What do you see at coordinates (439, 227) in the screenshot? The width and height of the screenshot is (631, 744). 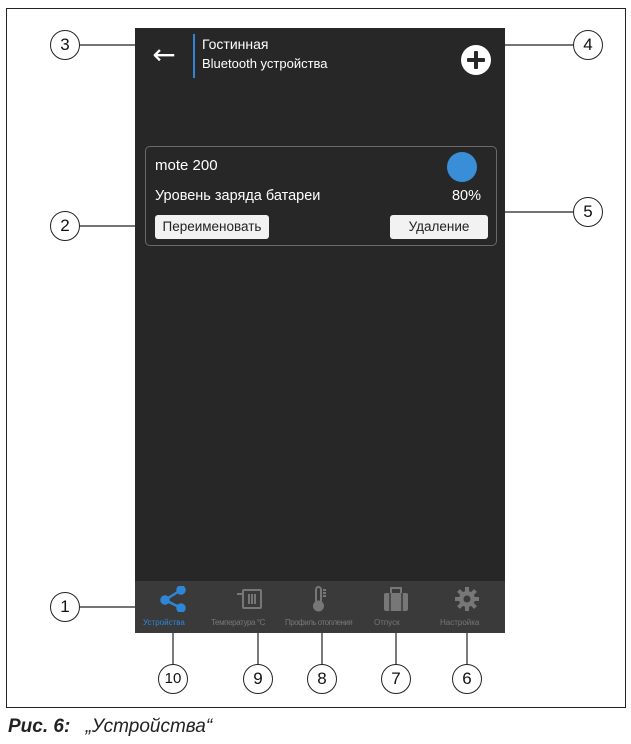 I see `delete-button: Удаление` at bounding box center [439, 227].